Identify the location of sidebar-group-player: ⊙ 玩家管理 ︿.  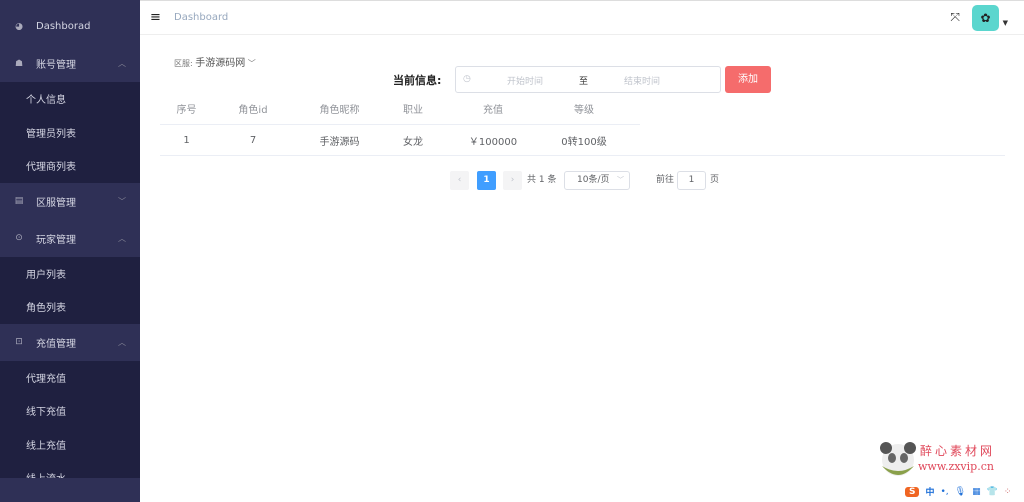
(70, 238).